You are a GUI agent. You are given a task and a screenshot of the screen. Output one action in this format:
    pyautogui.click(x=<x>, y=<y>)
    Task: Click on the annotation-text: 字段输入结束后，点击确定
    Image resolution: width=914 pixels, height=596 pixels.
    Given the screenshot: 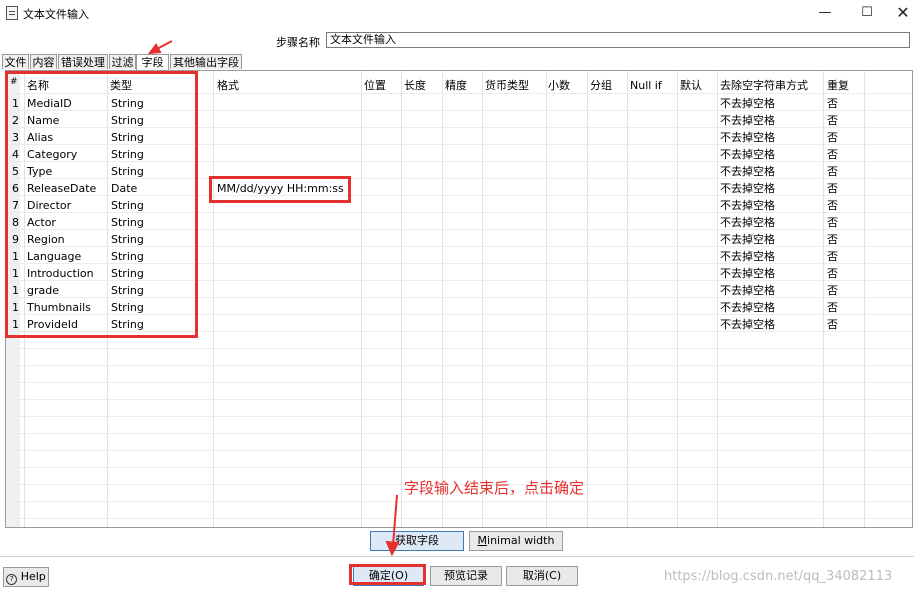 What is the action you would take?
    pyautogui.click(x=494, y=488)
    